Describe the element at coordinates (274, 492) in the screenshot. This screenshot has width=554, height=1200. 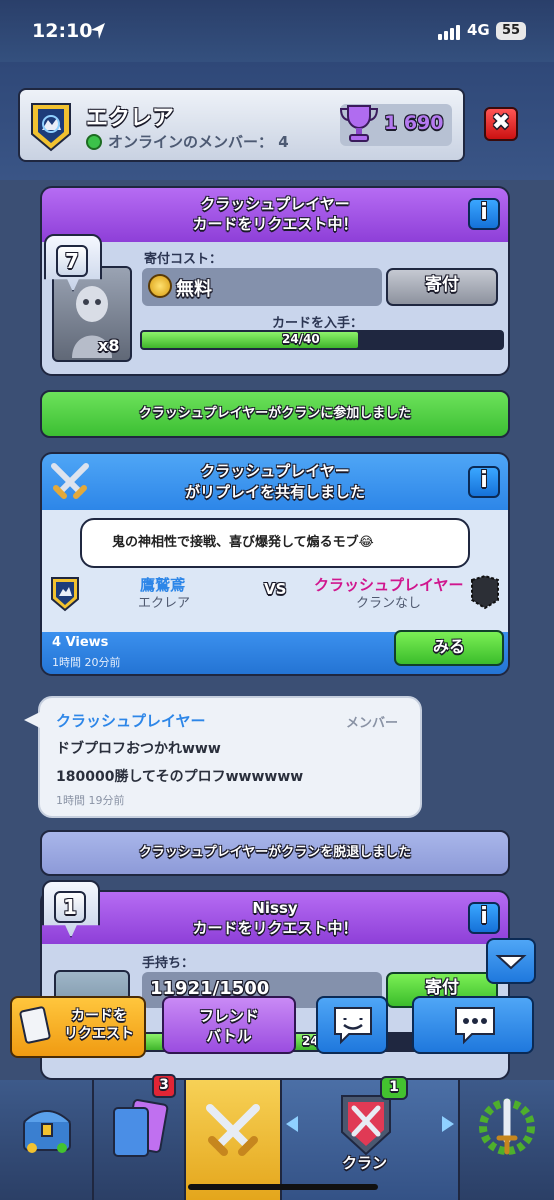
I see `replay-status: がリプレイを共有しました` at that location.